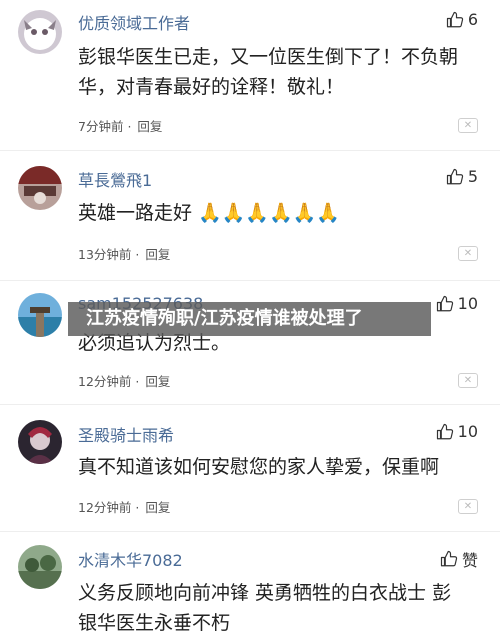  I want to click on comment-text: 英雄一路走好 🙏🙏🙏🙏🙏🙏, so click(209, 213).